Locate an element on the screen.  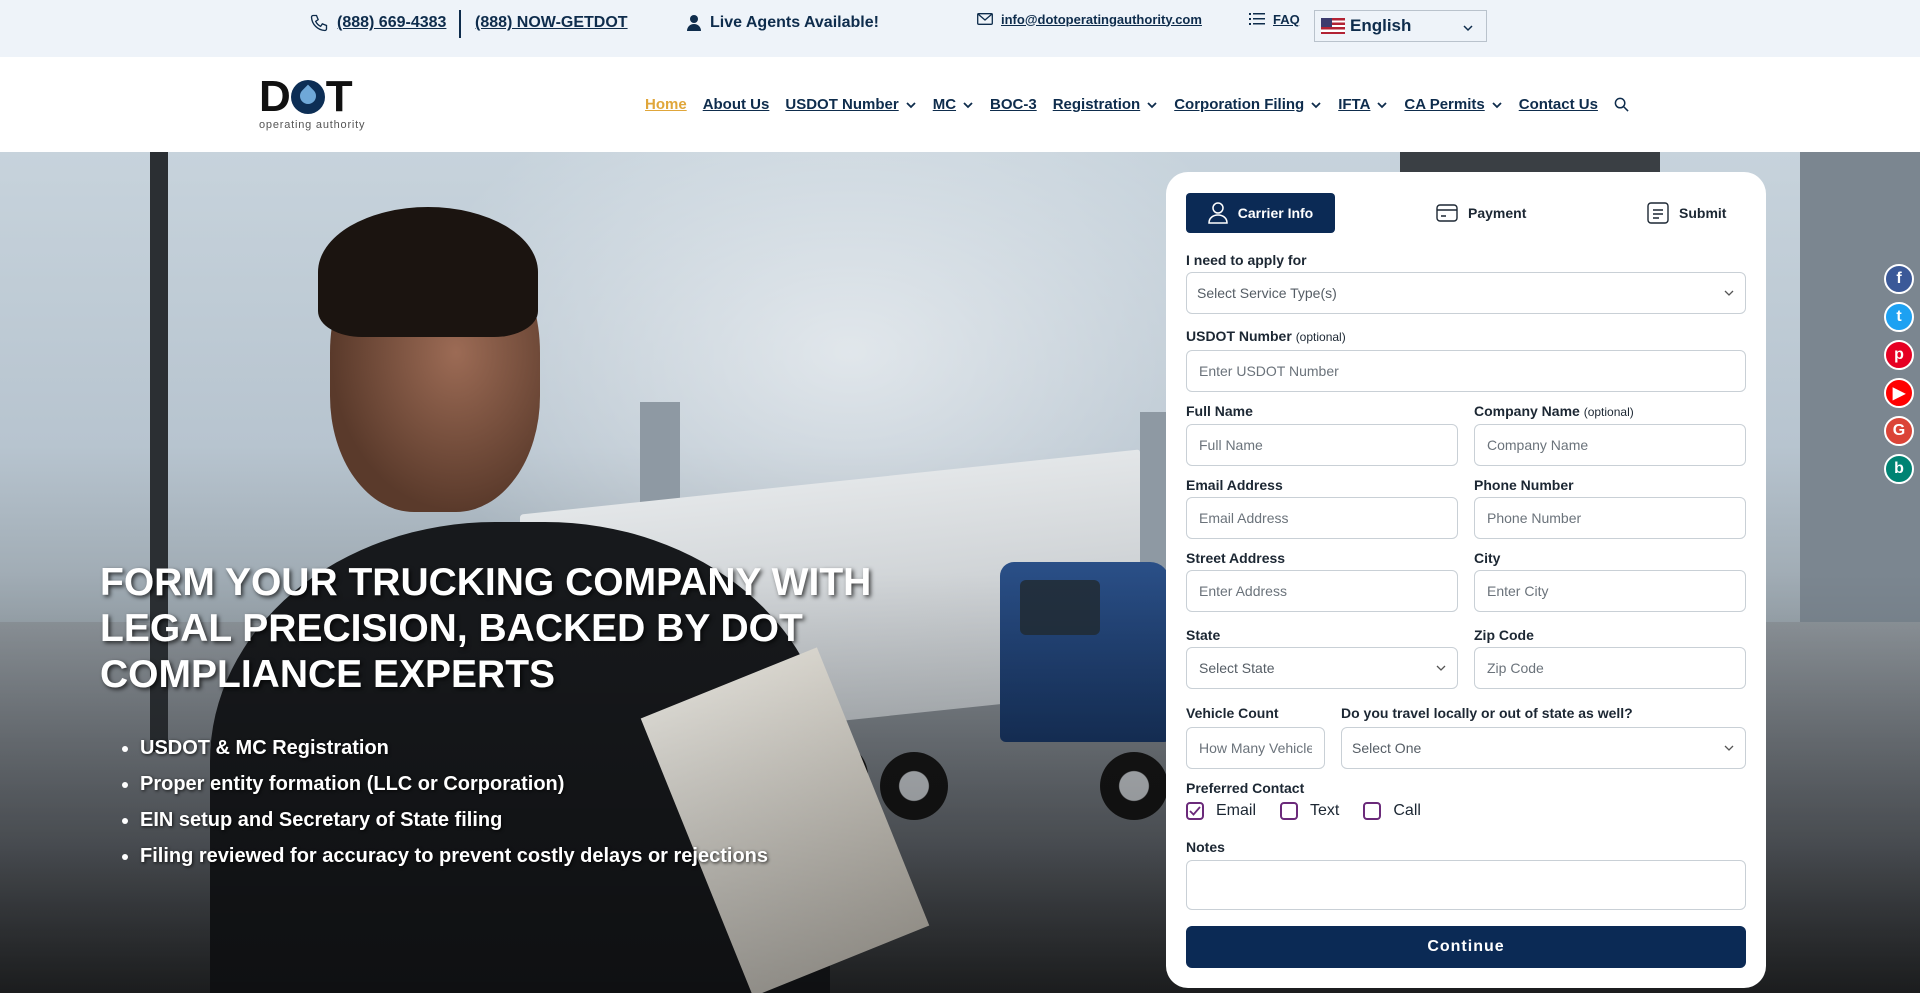
language-select: English is located at coordinates (1400, 26).